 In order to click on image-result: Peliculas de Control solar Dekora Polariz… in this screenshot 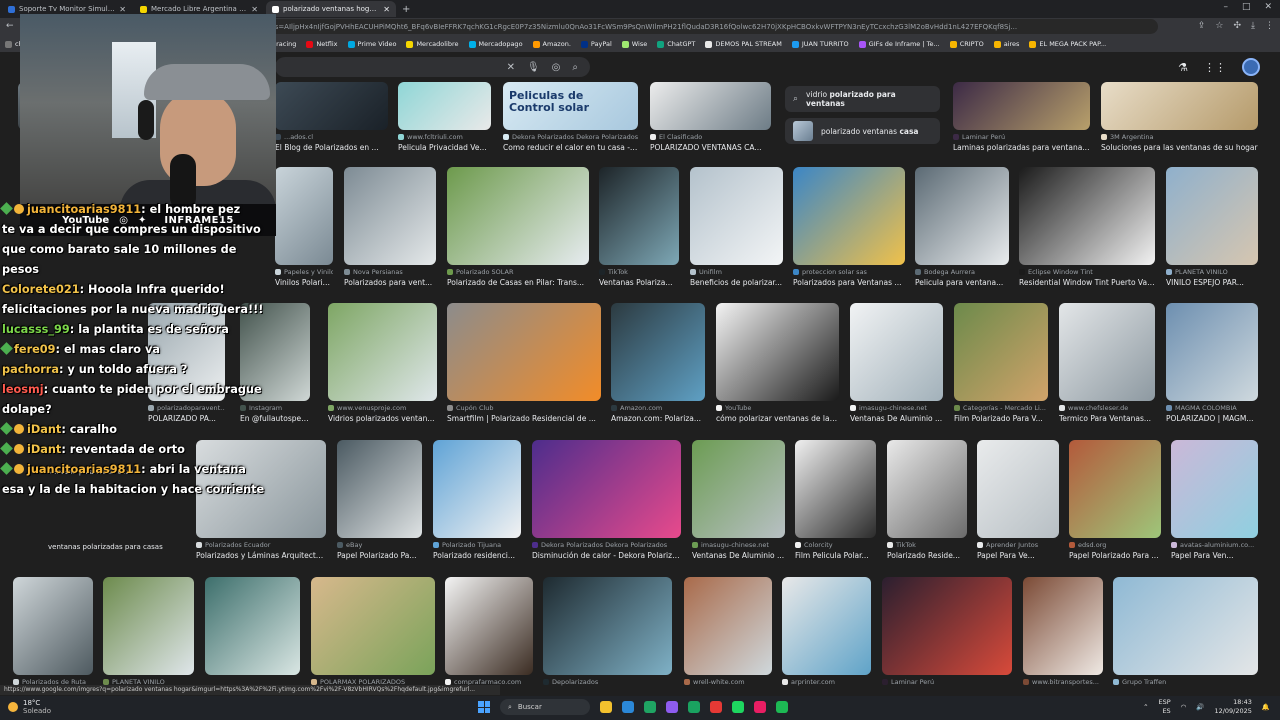, I will do `click(570, 118)`.